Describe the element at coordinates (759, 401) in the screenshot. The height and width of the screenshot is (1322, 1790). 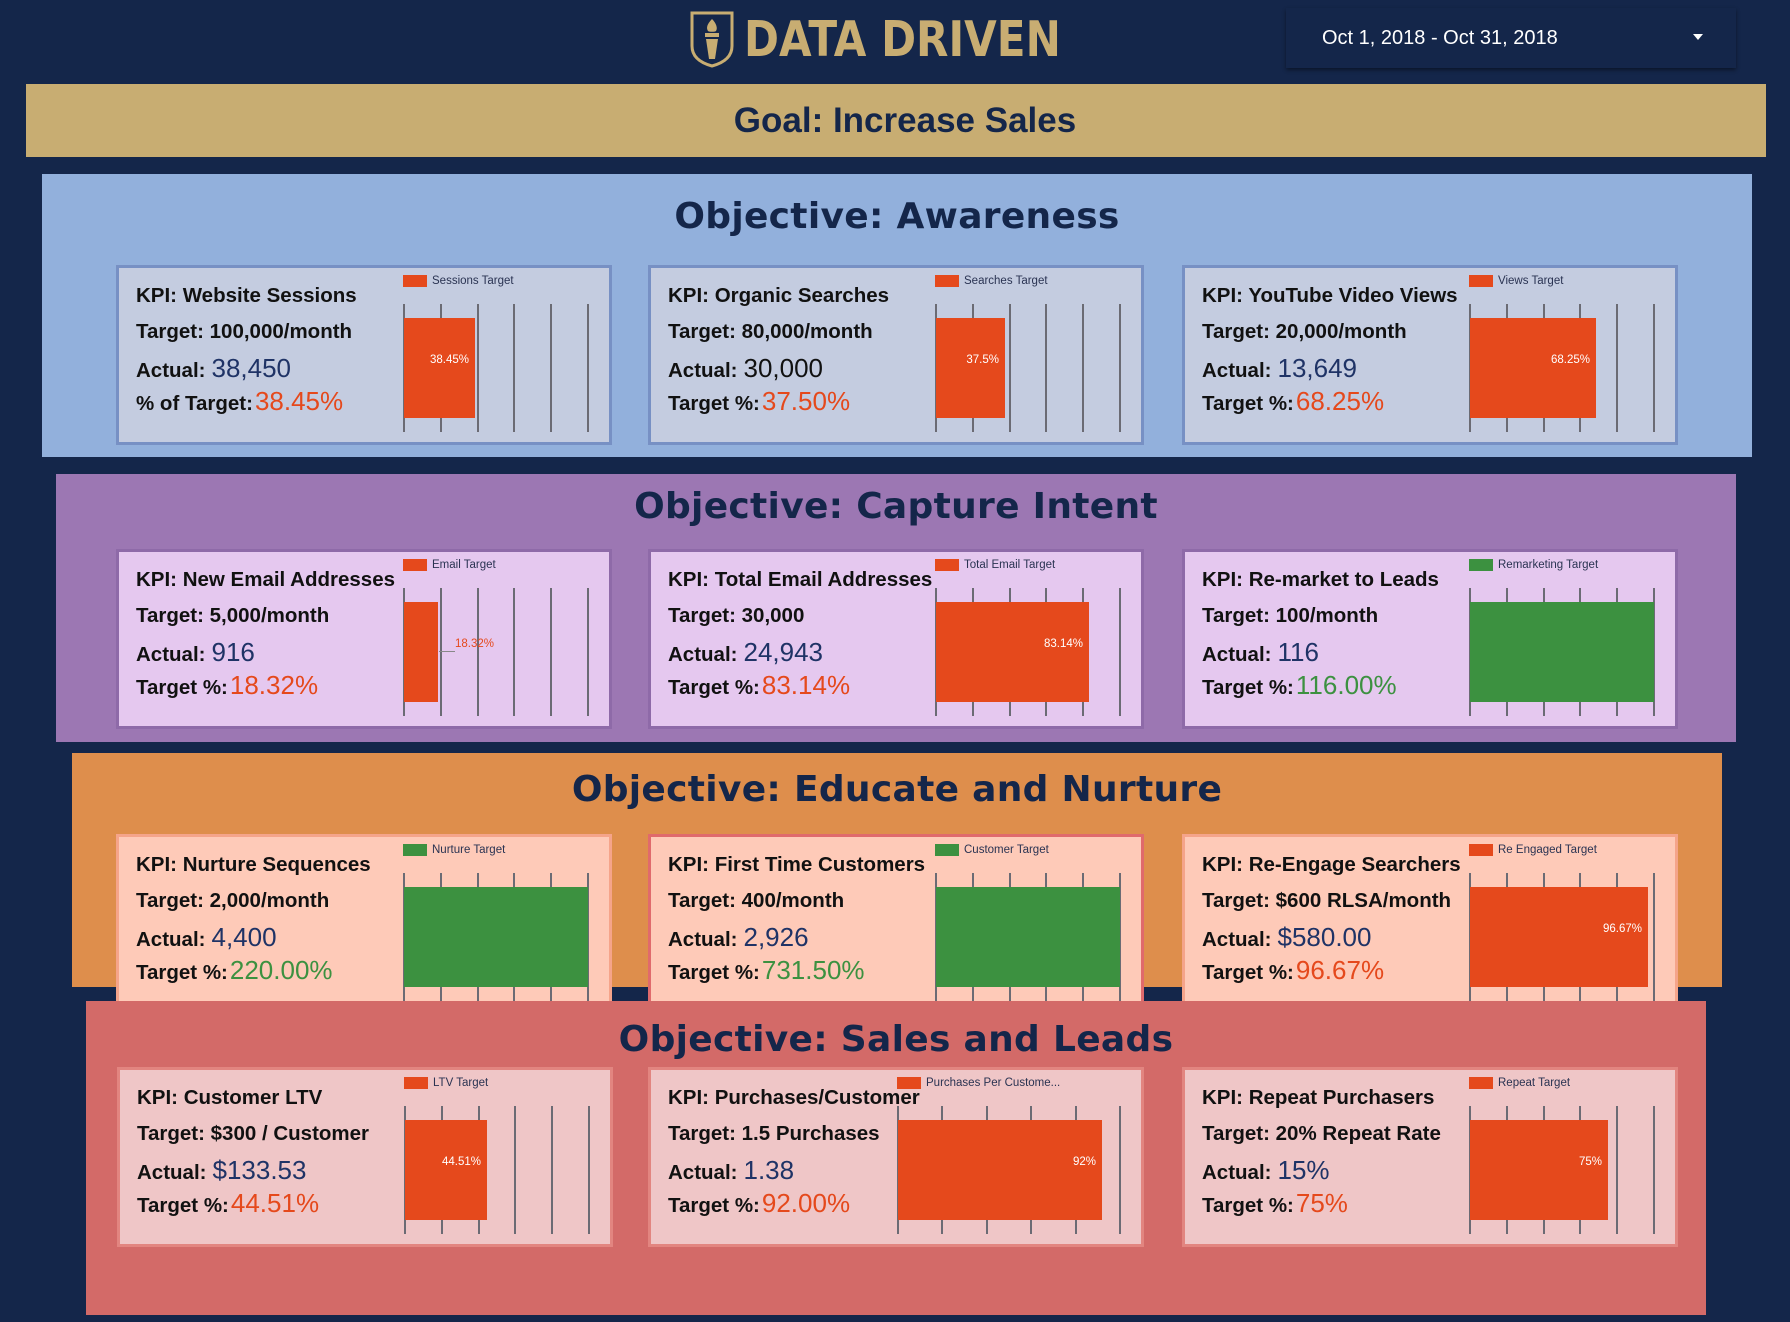
I see `kpi-pct-row: Target %:37.50%` at that location.